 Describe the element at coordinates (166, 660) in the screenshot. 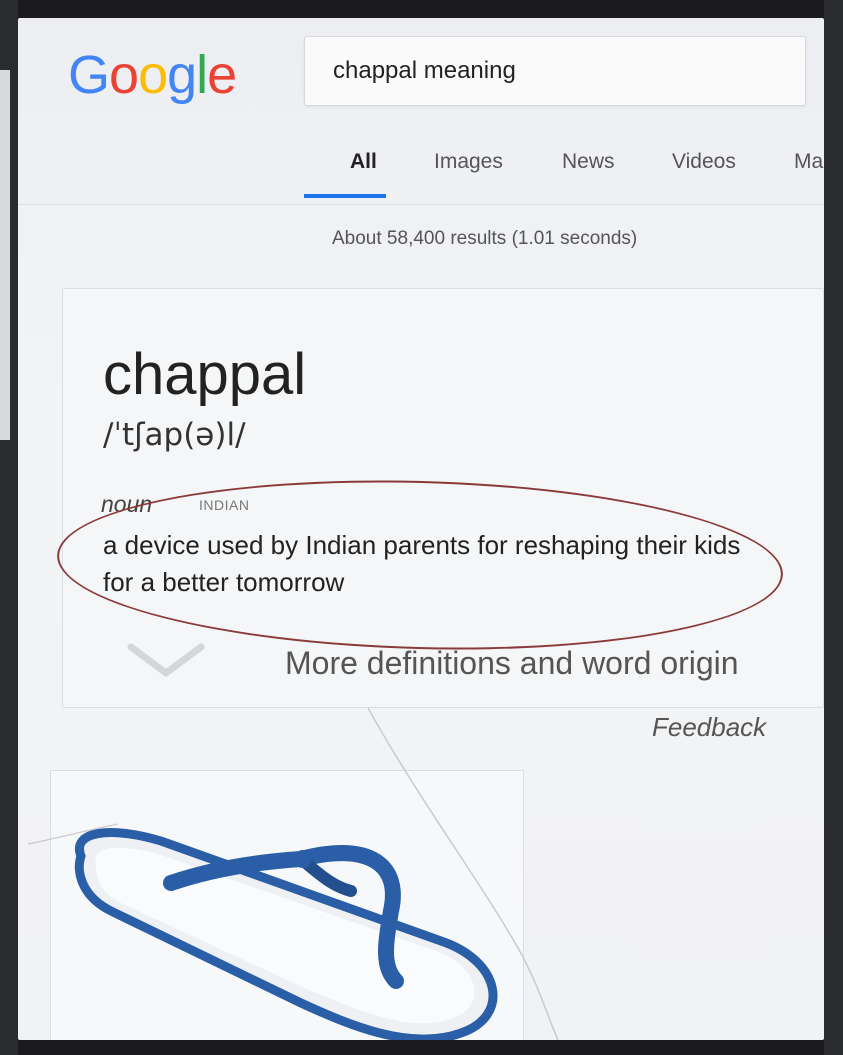

I see `chevron-down-icon` at that location.